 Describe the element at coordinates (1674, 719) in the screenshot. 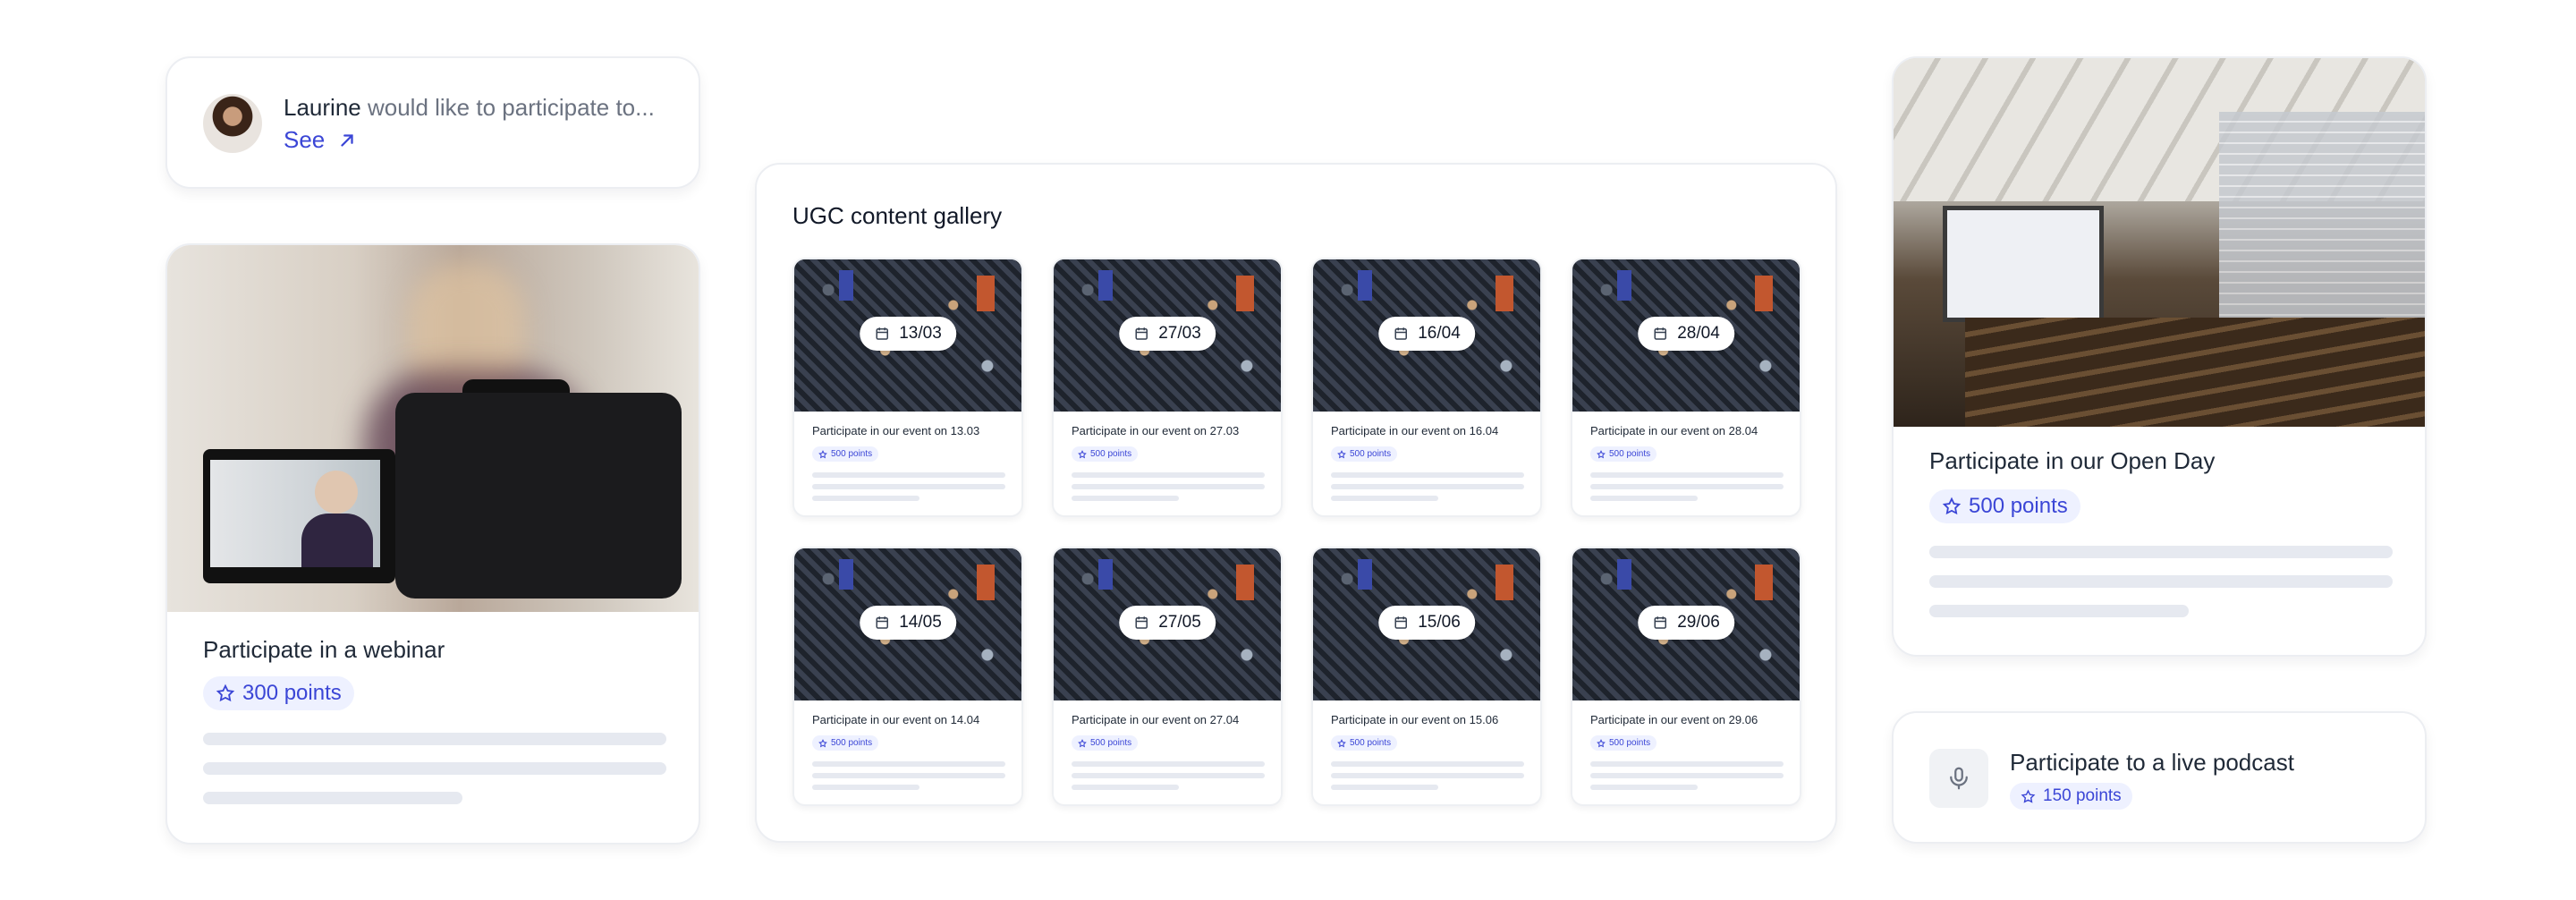

I see `gallery-item-text: Participate in our event on 29.06` at that location.